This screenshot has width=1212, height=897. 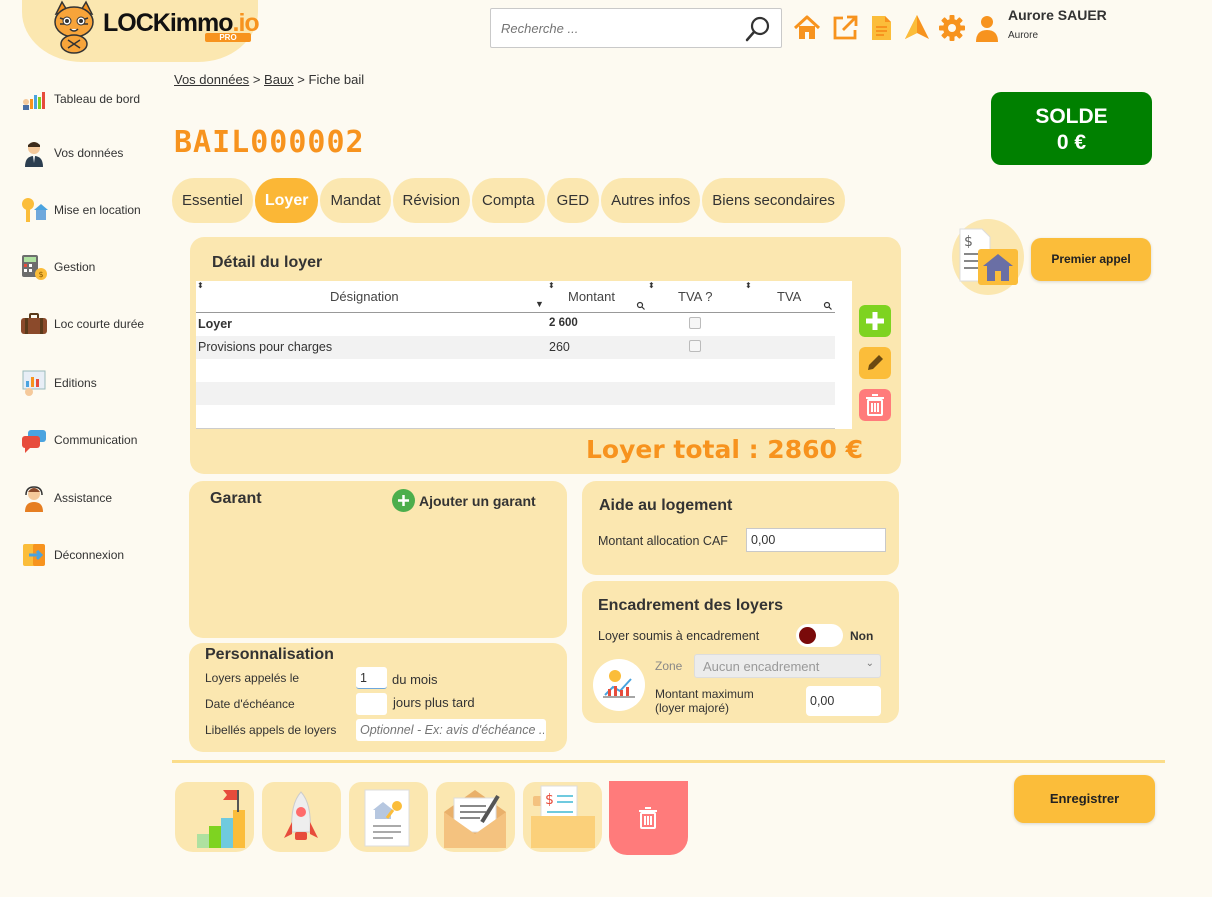 What do you see at coordinates (952, 28) in the screenshot?
I see `gear-icon` at bounding box center [952, 28].